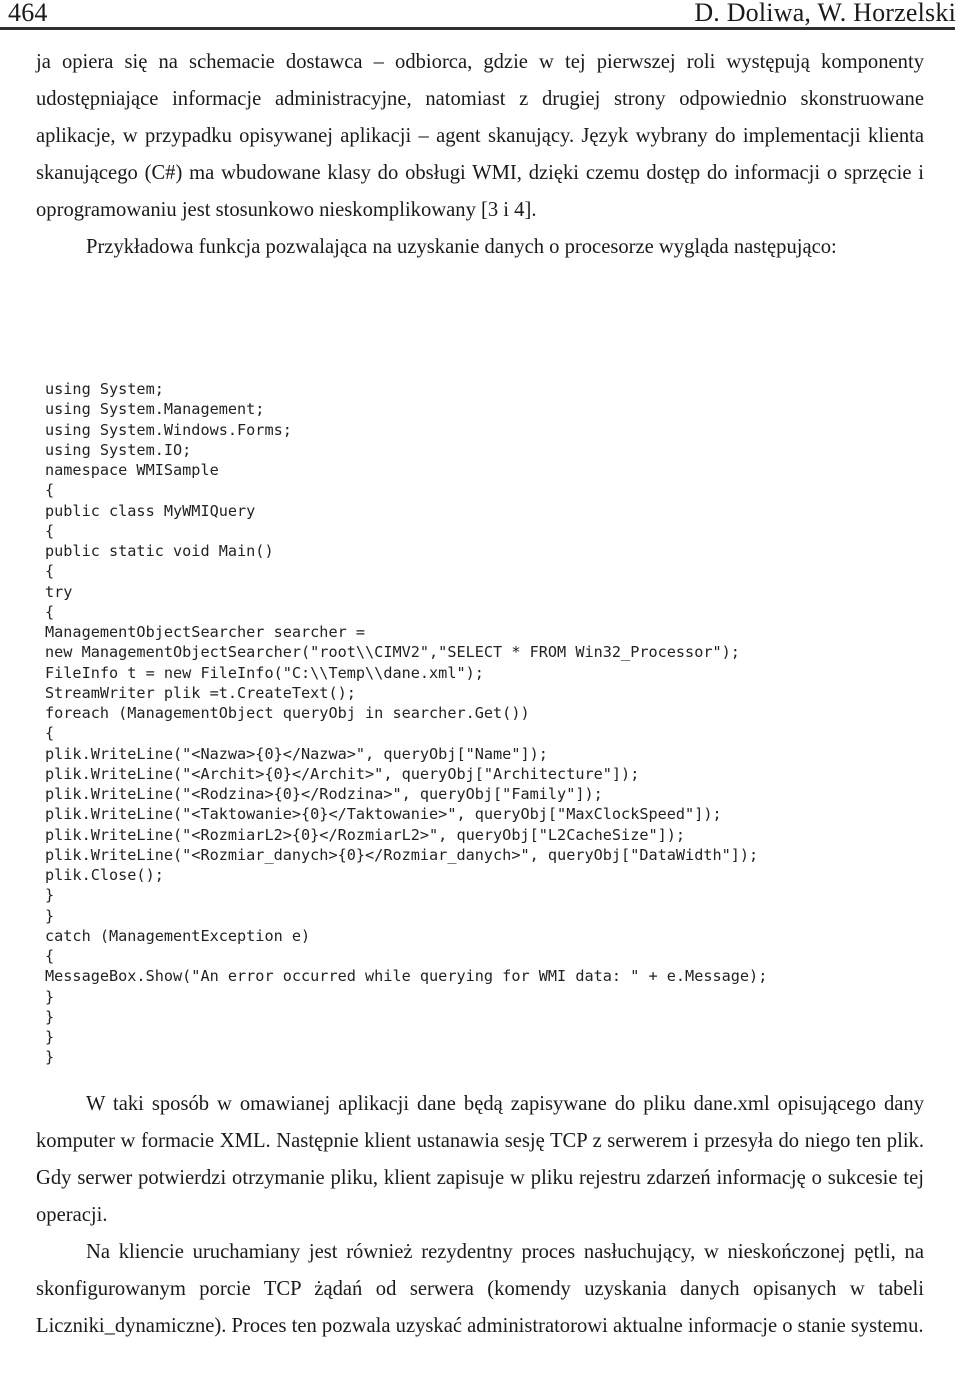  Describe the element at coordinates (28, 13) in the screenshot. I see `page-number: 464` at that location.